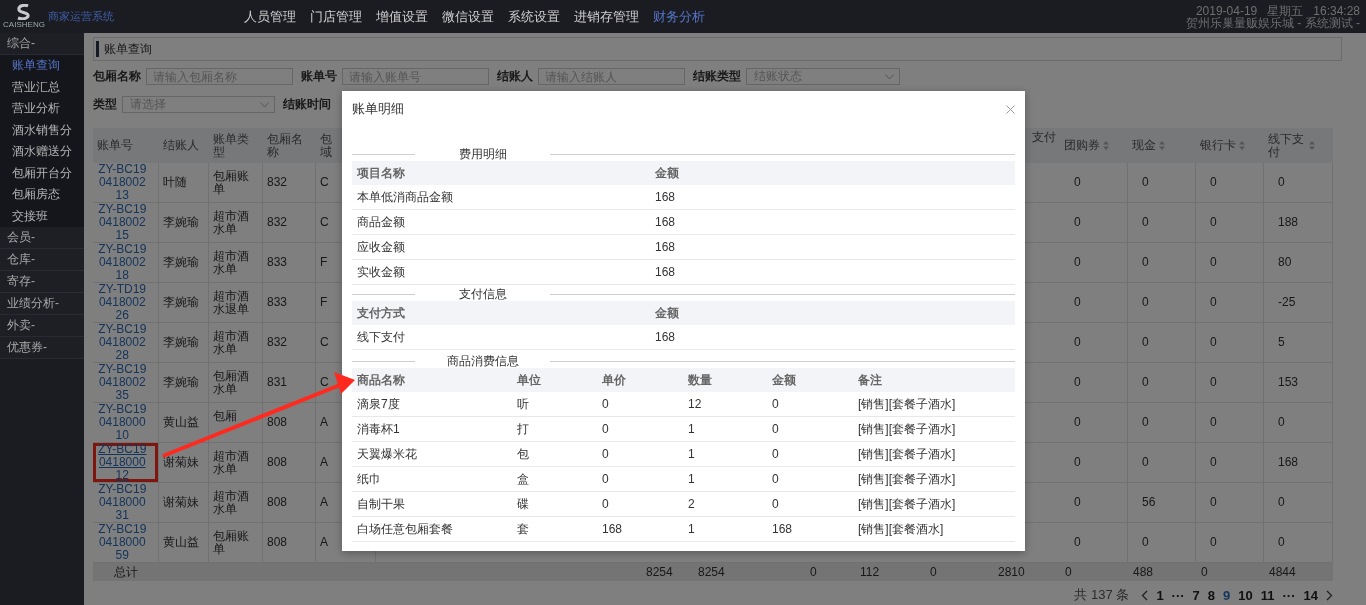 The image size is (1366, 605). Describe the element at coordinates (122, 462) in the screenshot. I see `bill-number-link: ZY-BC19041800012` at that location.